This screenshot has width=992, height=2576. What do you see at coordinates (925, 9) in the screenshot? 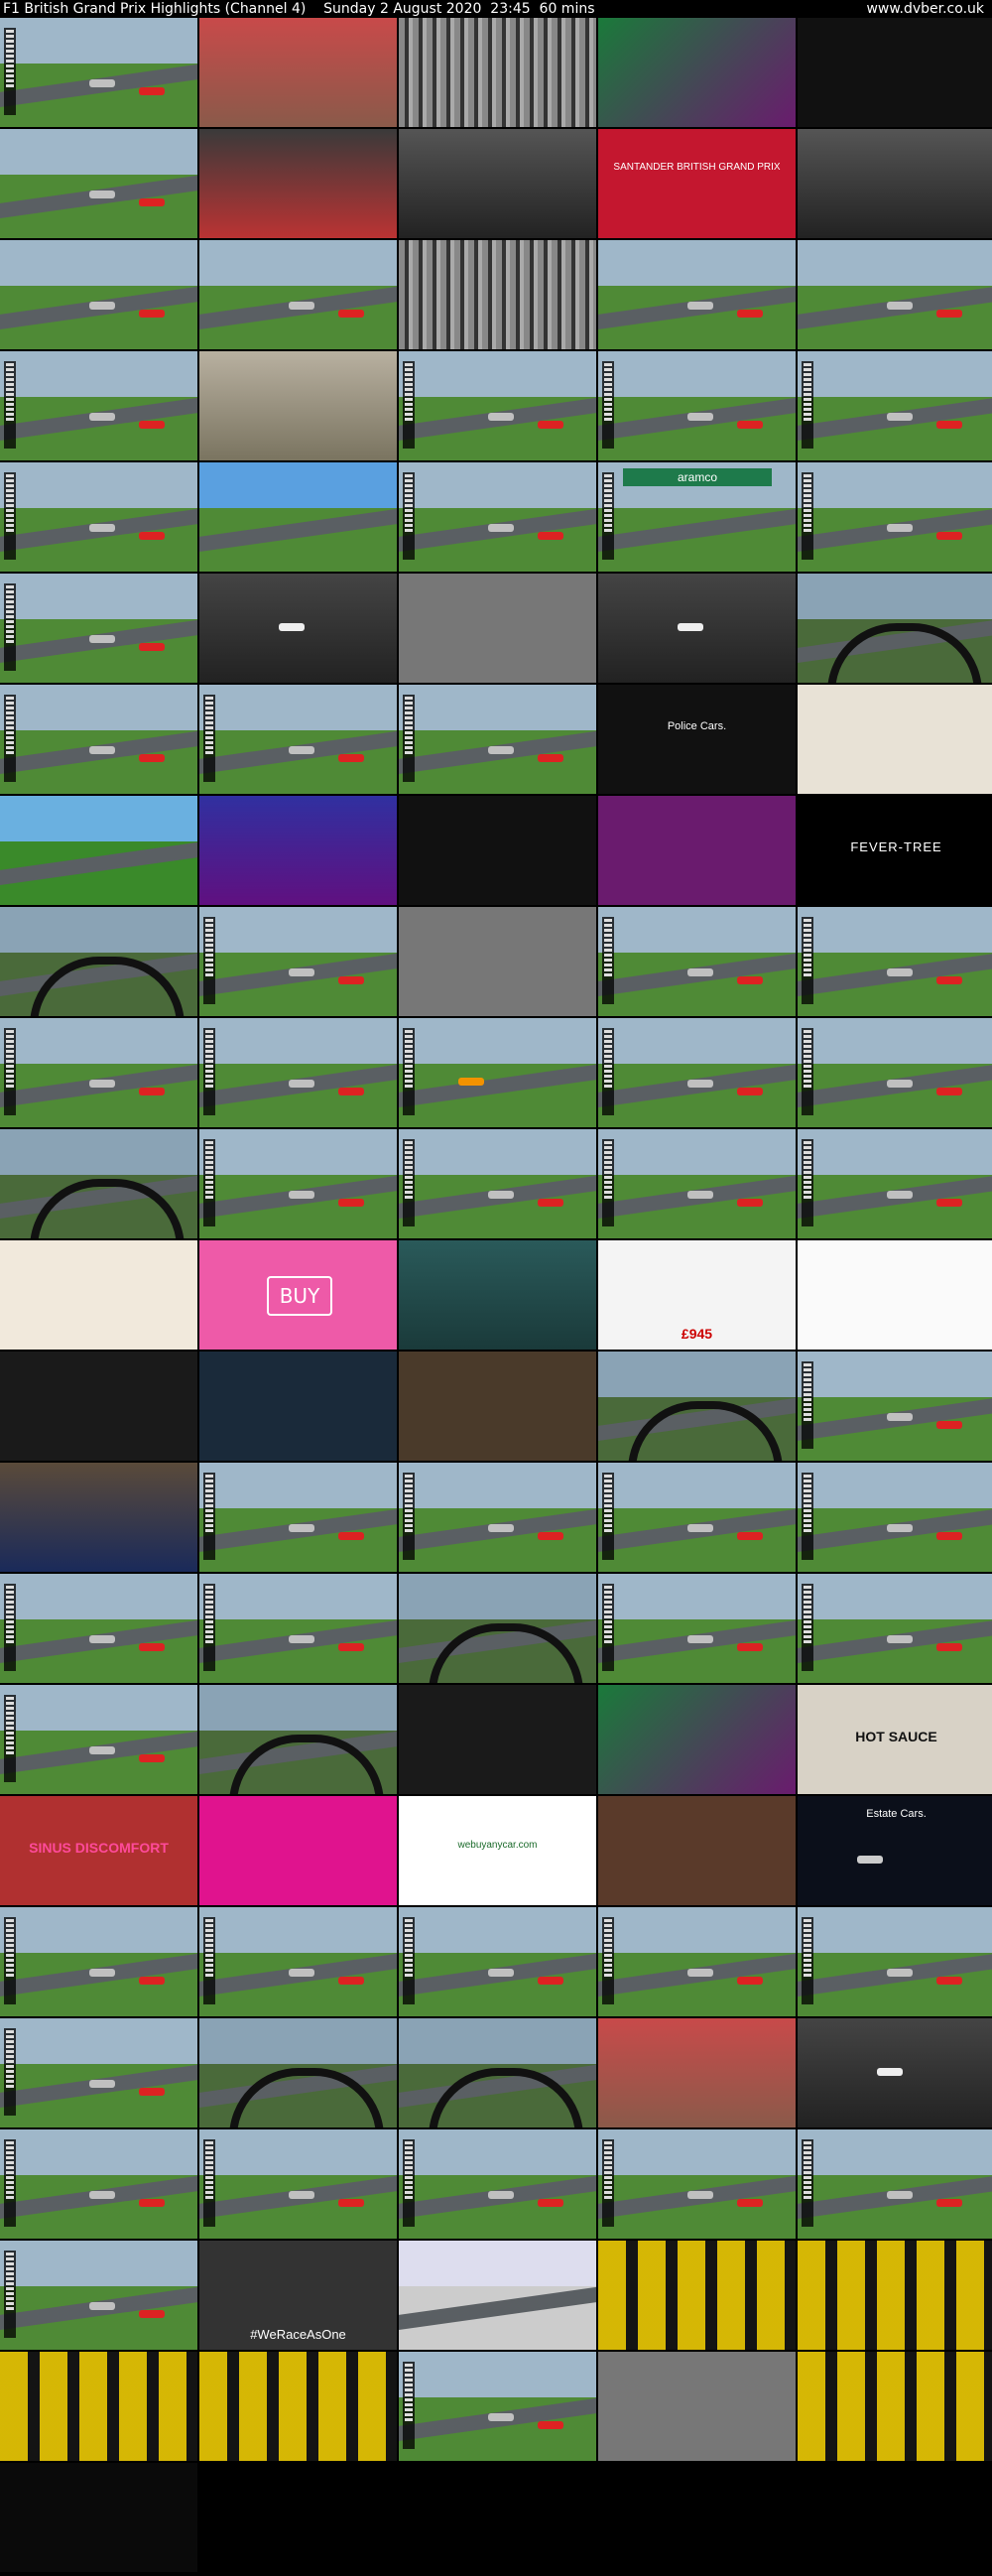
I see `site-link: www.dvber.co.uk` at bounding box center [925, 9].